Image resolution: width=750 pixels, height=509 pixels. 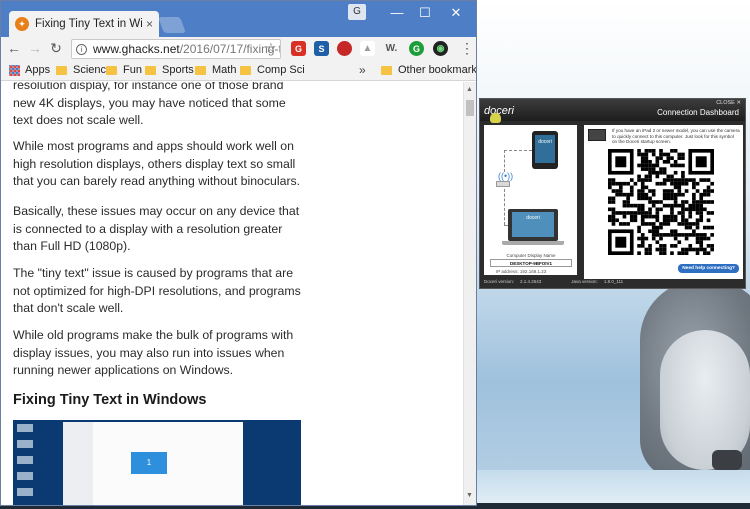 I want to click on site-favicon-icon: ✦, so click(x=22, y=24).